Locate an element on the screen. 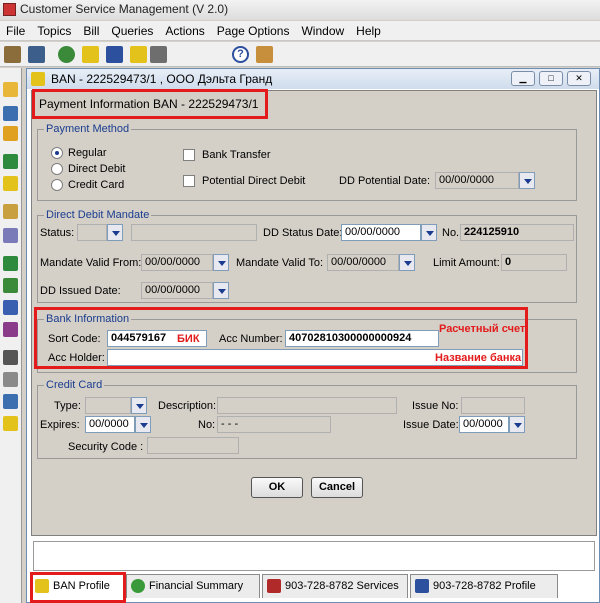  card-type-label: Type: is located at coordinates (67, 406).